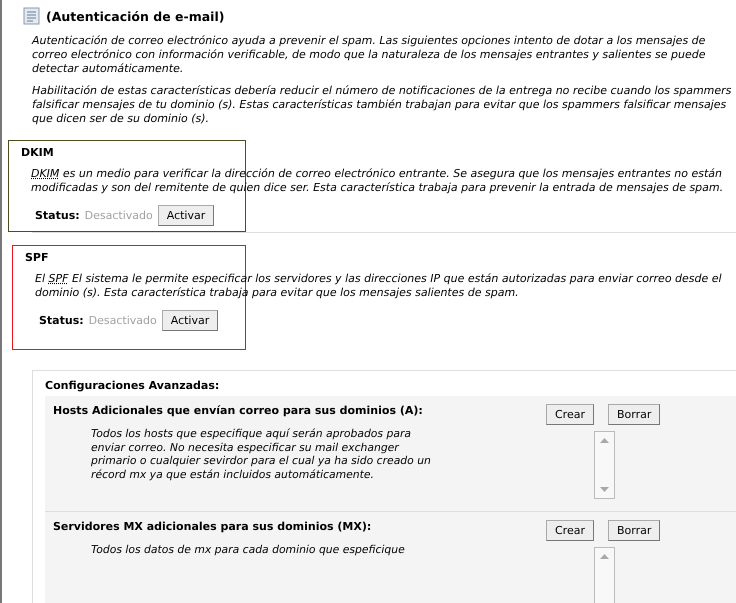 Image resolution: width=736 pixels, height=603 pixels. I want to click on section-description: Todos los hosts que especifique aquí serán aprobados para enviar correo. No necesita especificar su mail exchanger primario o cualquier sevirdor para el cual ya ha sido creado un récord mx ya que están incluidos automáticamente., so click(261, 454).